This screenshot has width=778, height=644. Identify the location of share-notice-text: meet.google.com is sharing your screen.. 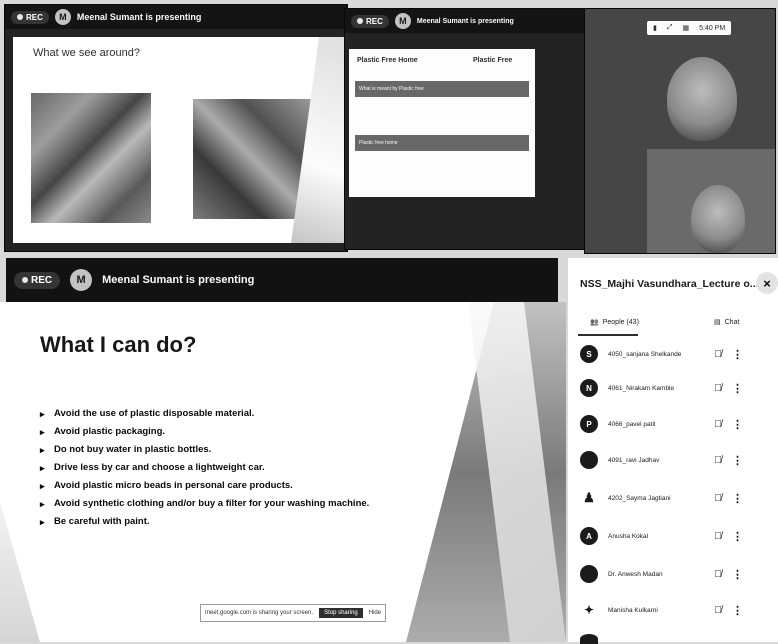
(259, 613).